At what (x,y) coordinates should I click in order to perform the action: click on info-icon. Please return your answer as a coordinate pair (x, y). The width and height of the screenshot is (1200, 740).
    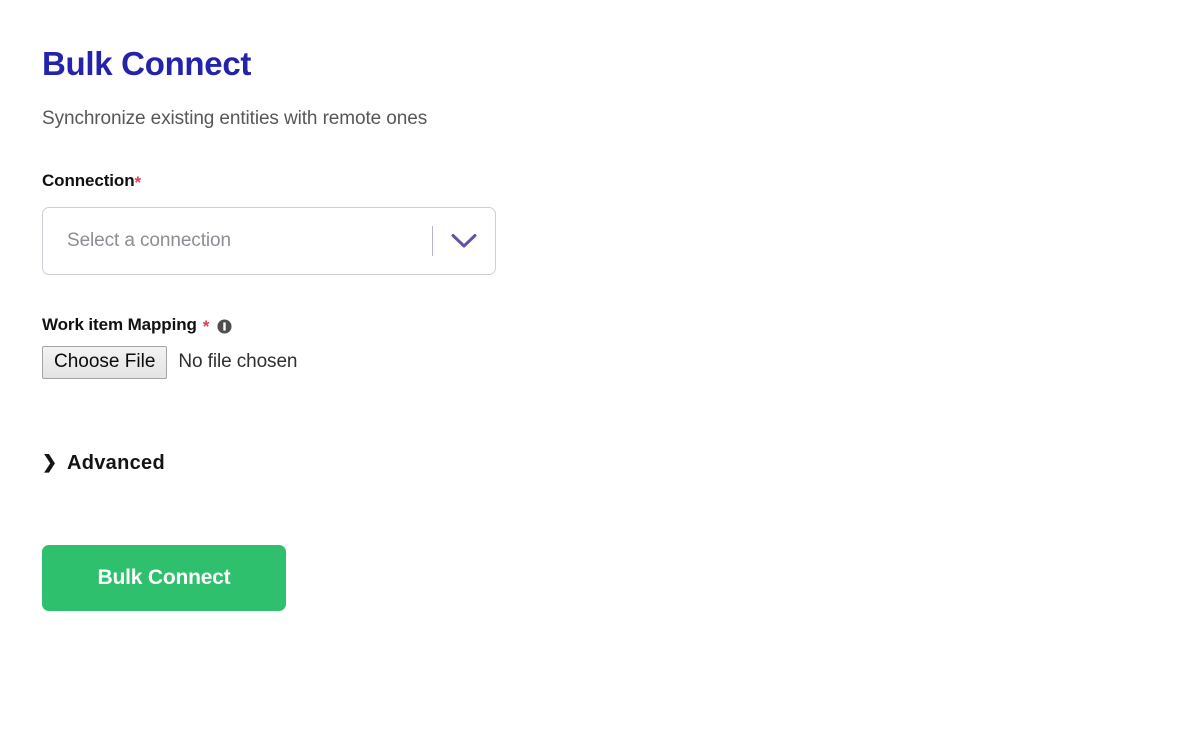
    Looking at the image, I should click on (224, 326).